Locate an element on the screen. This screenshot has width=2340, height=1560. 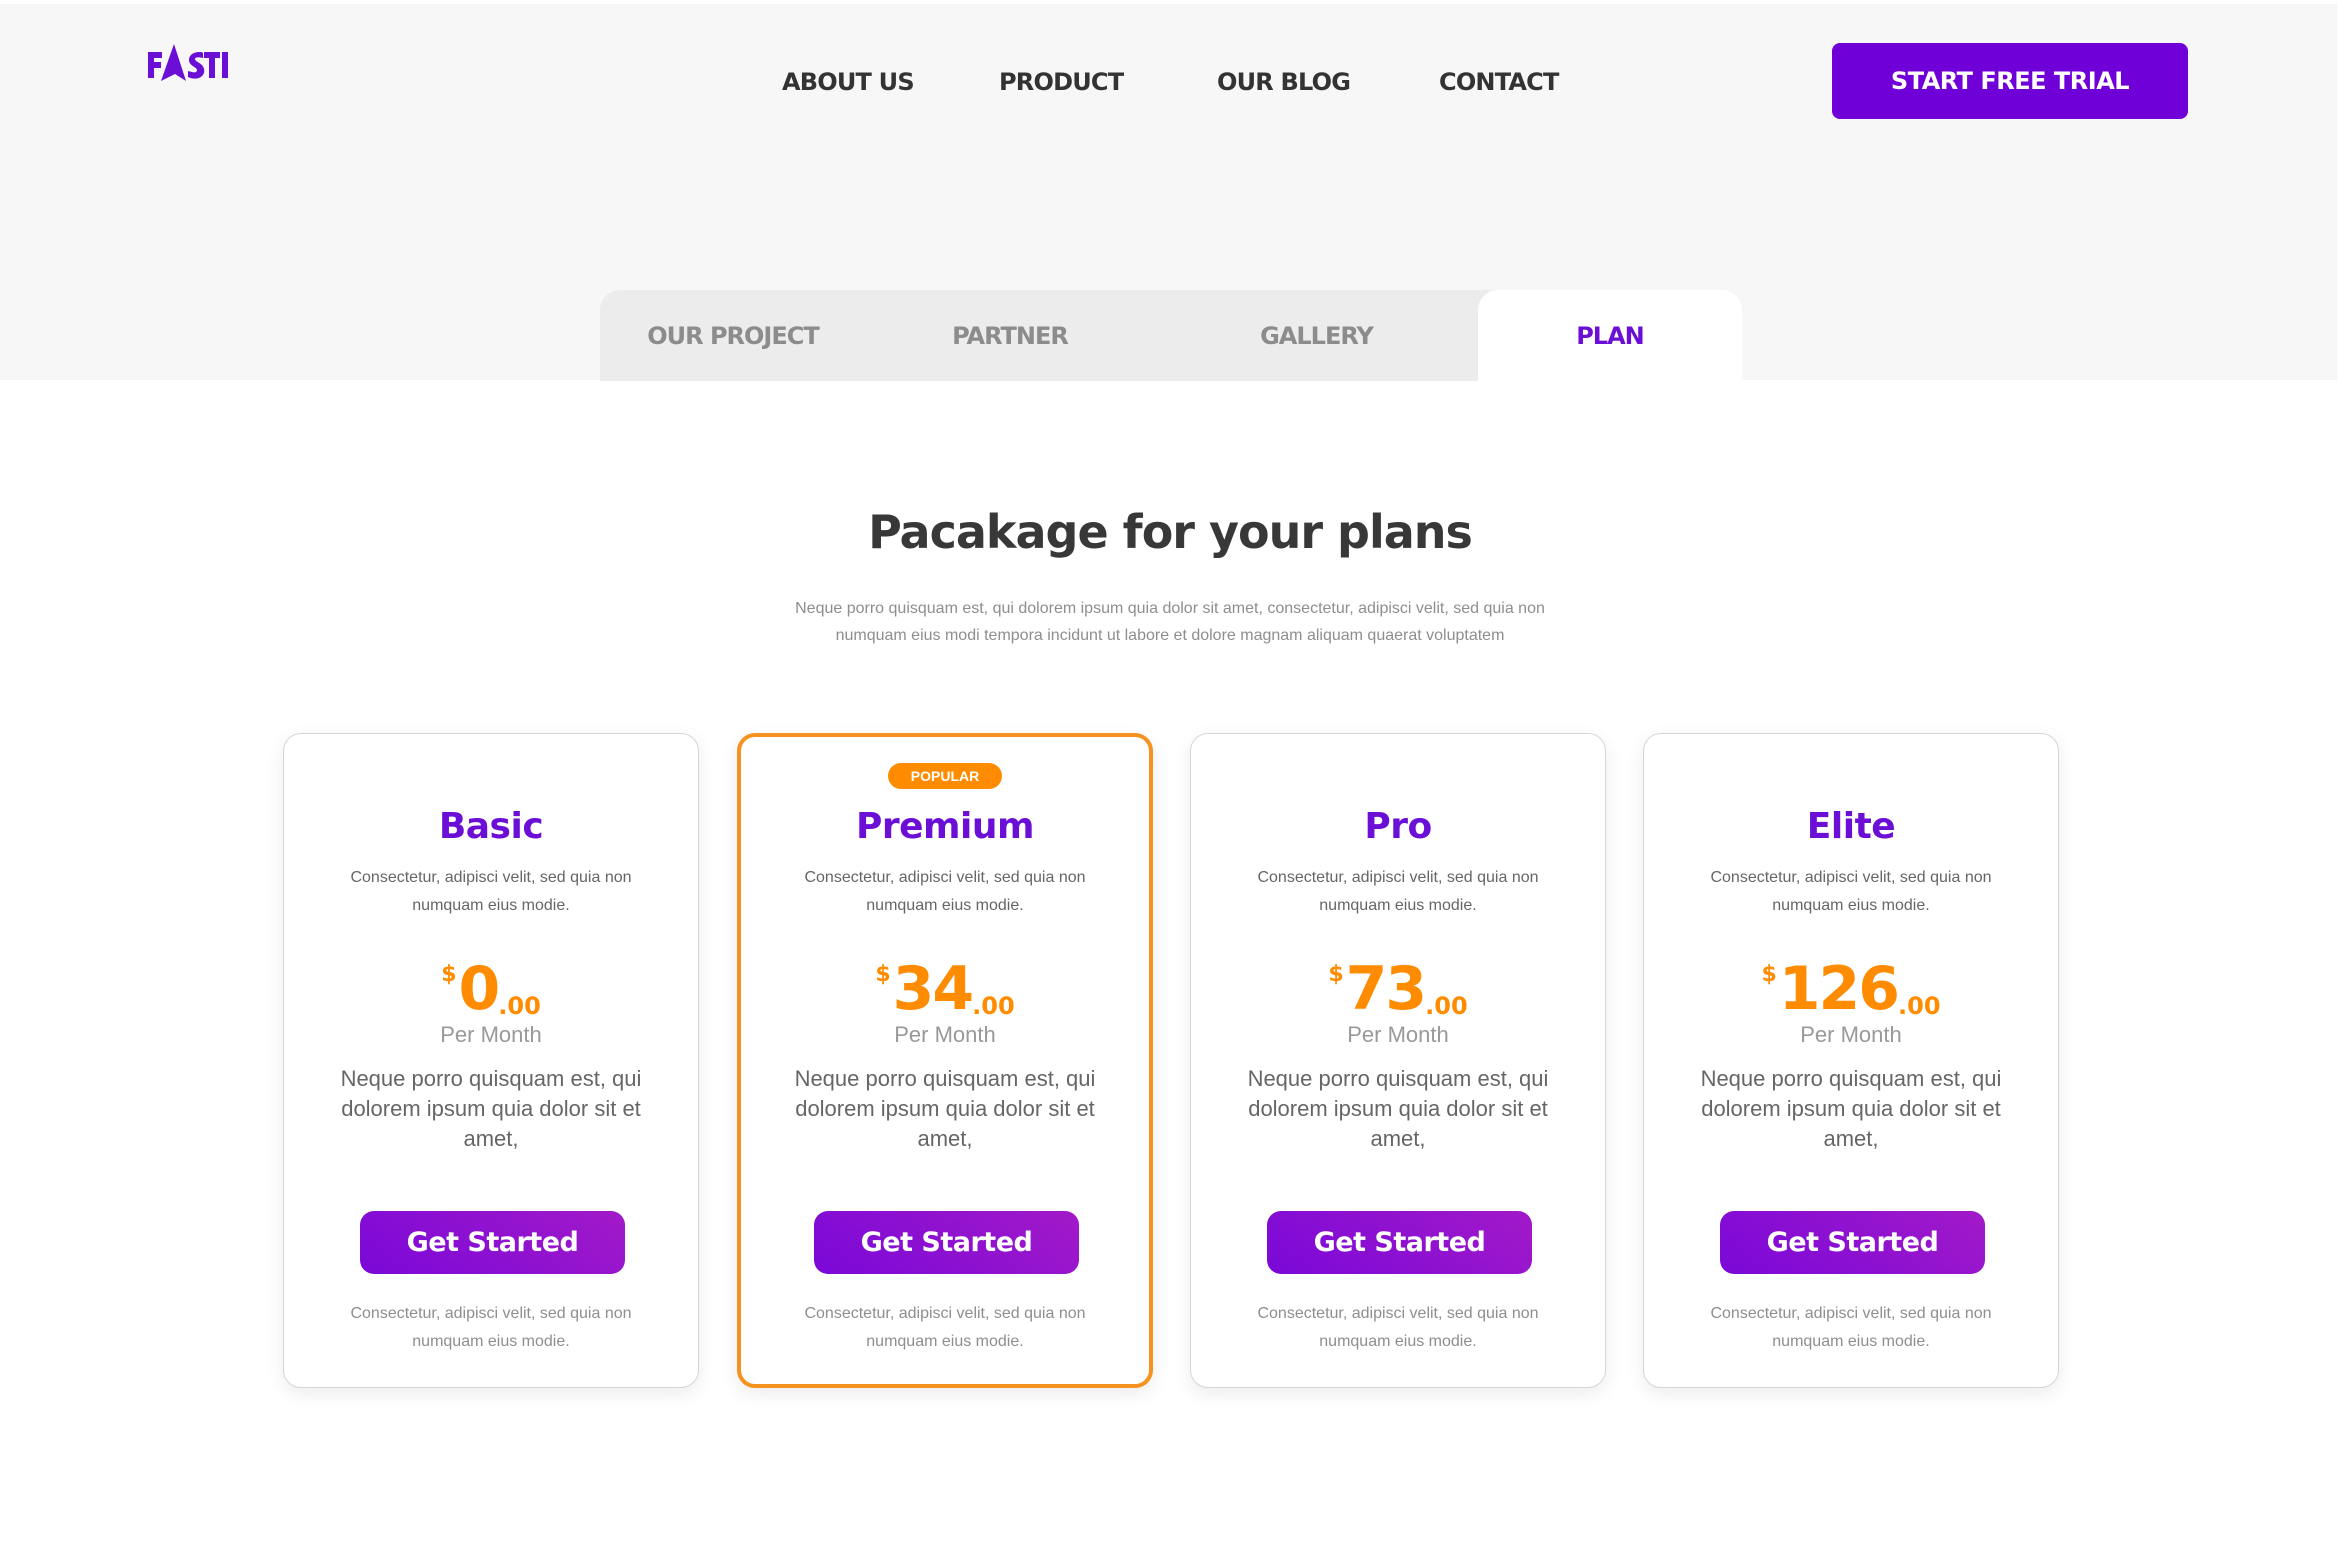
plan-name: Pro is located at coordinates (1398, 826).